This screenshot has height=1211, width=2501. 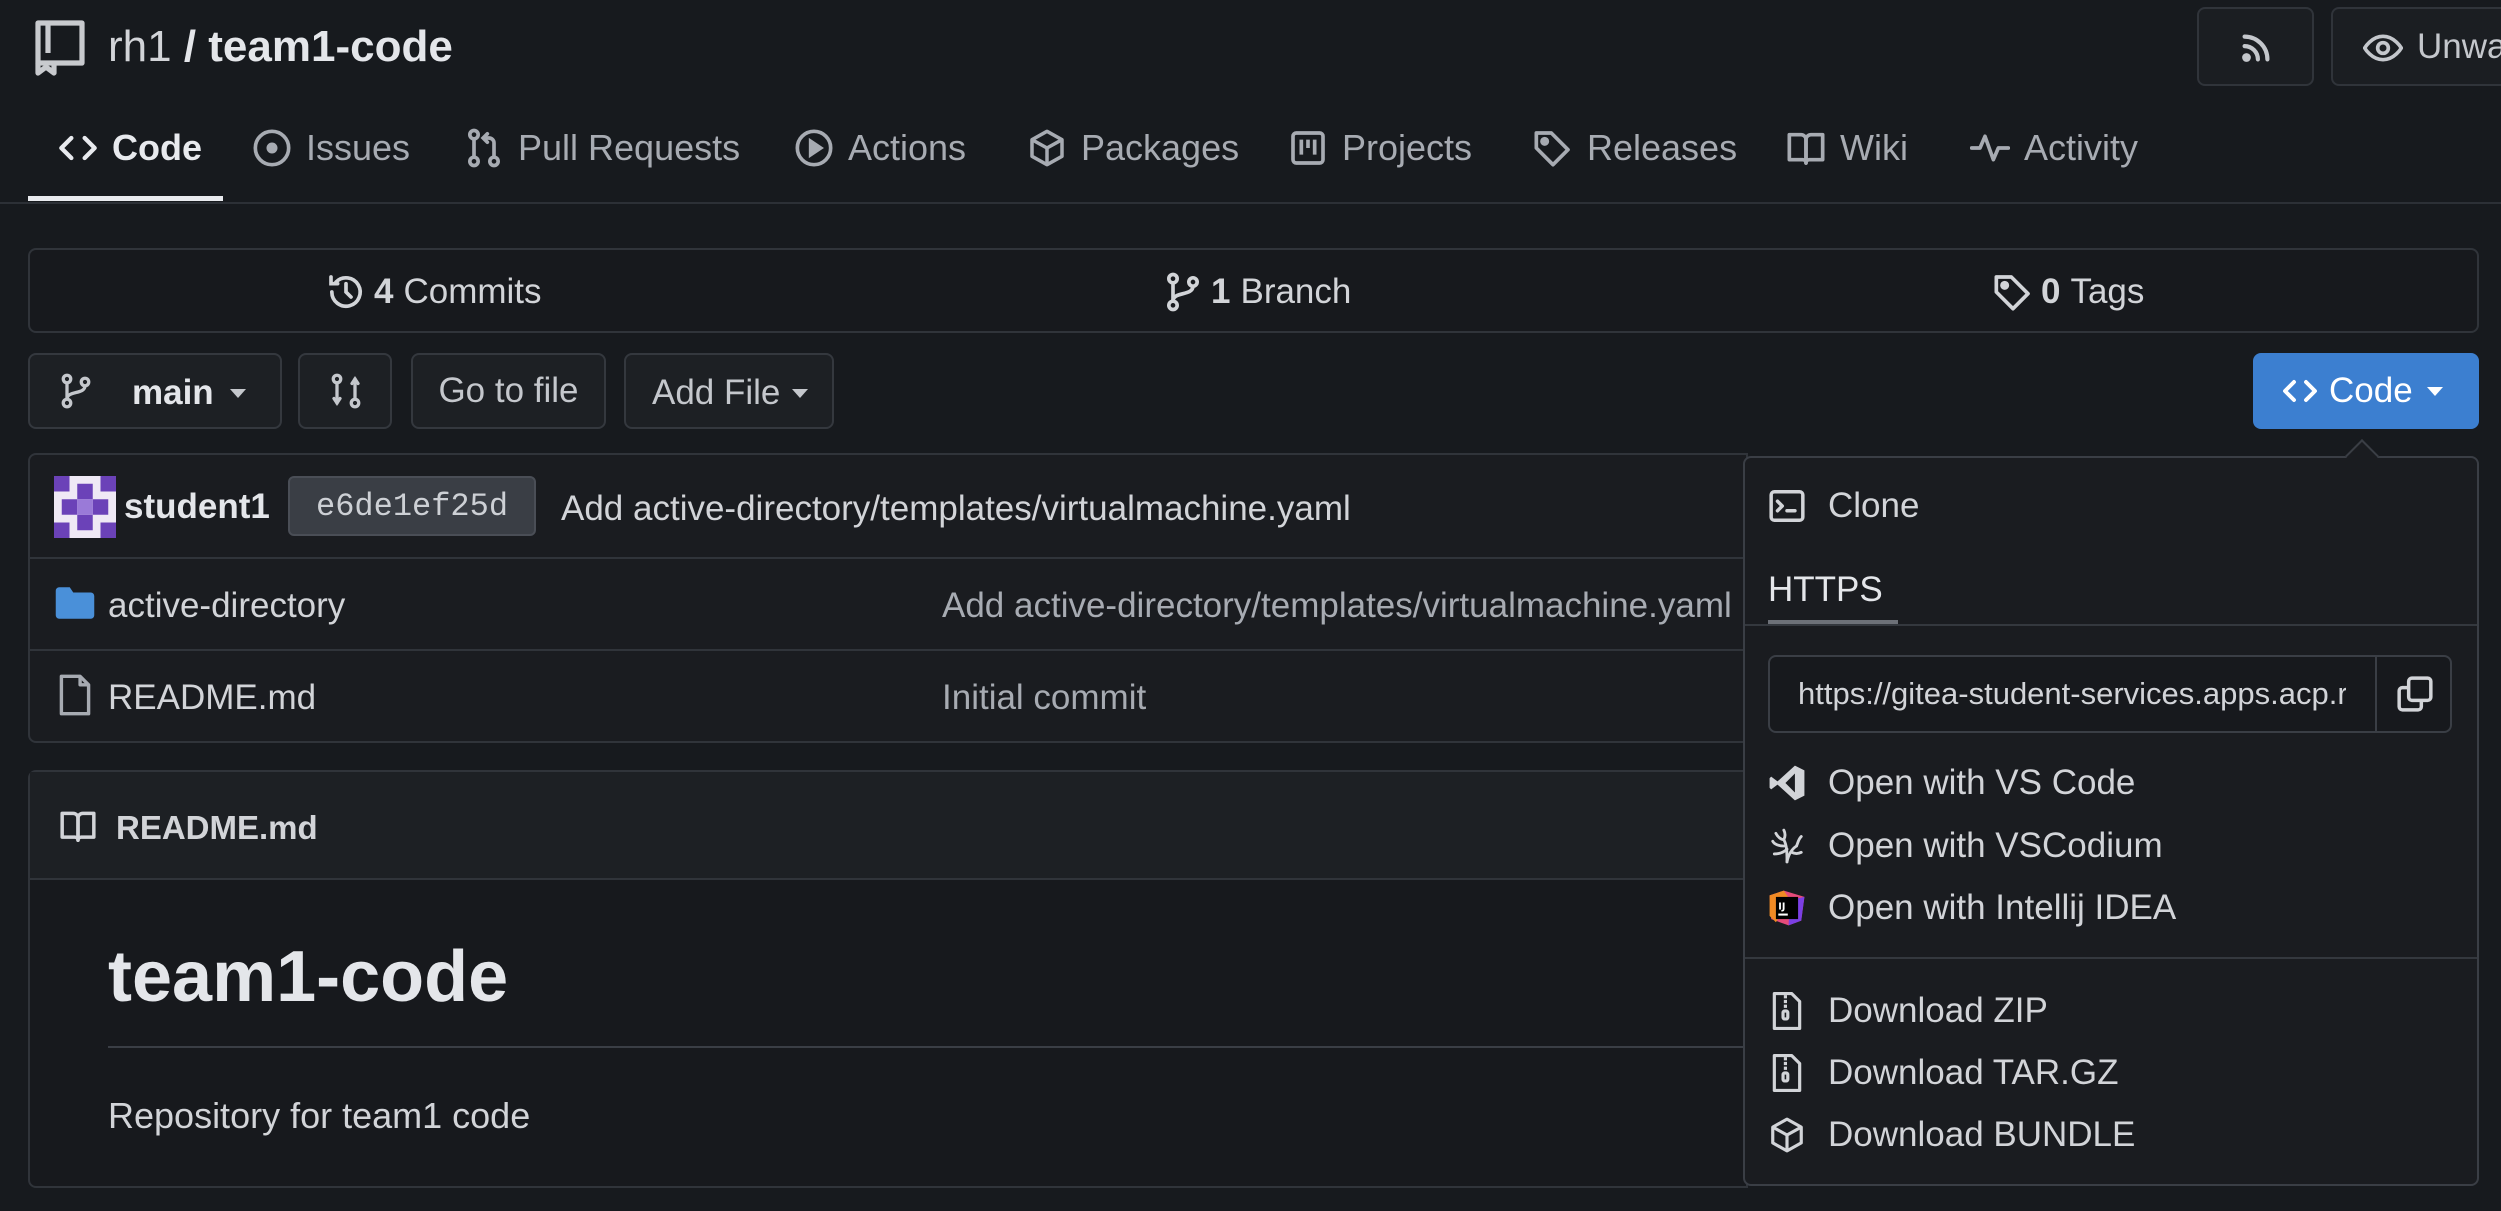 I want to click on commit-author: student1, so click(x=197, y=507).